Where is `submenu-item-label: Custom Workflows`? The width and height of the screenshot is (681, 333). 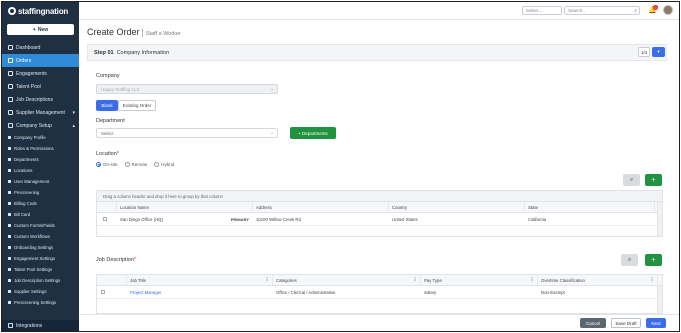 submenu-item-label: Custom Workflows is located at coordinates (32, 236).